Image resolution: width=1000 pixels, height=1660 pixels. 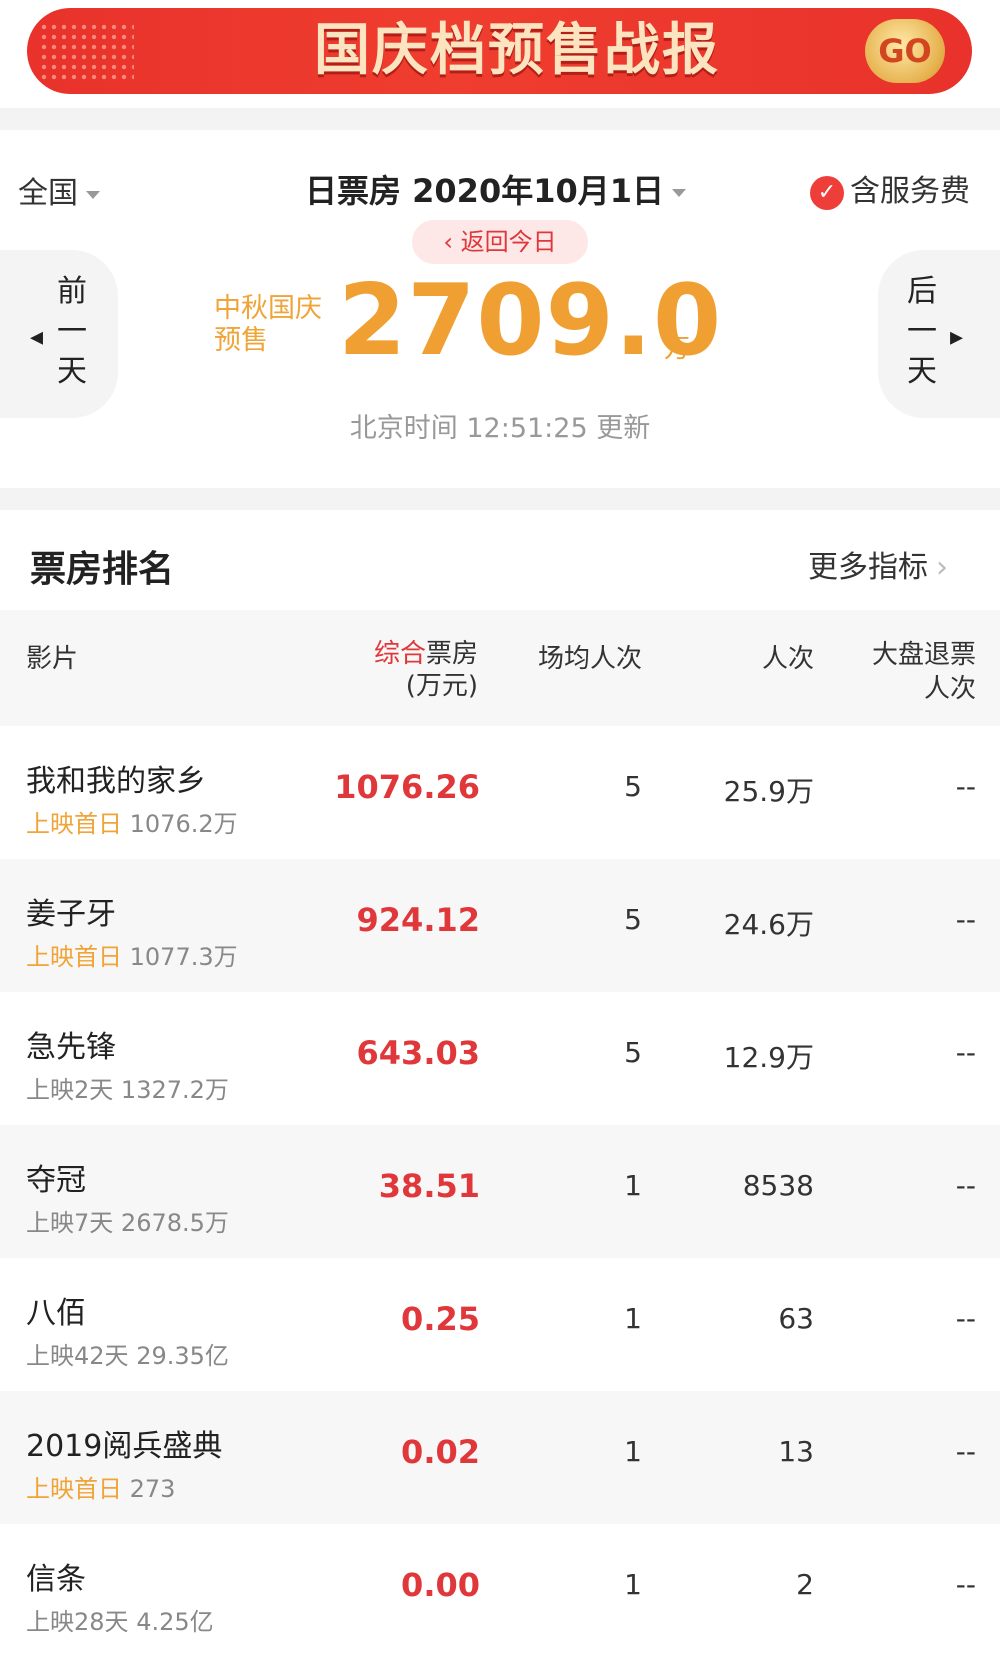 I want to click on release-total: 1077.3万, so click(x=183, y=957).